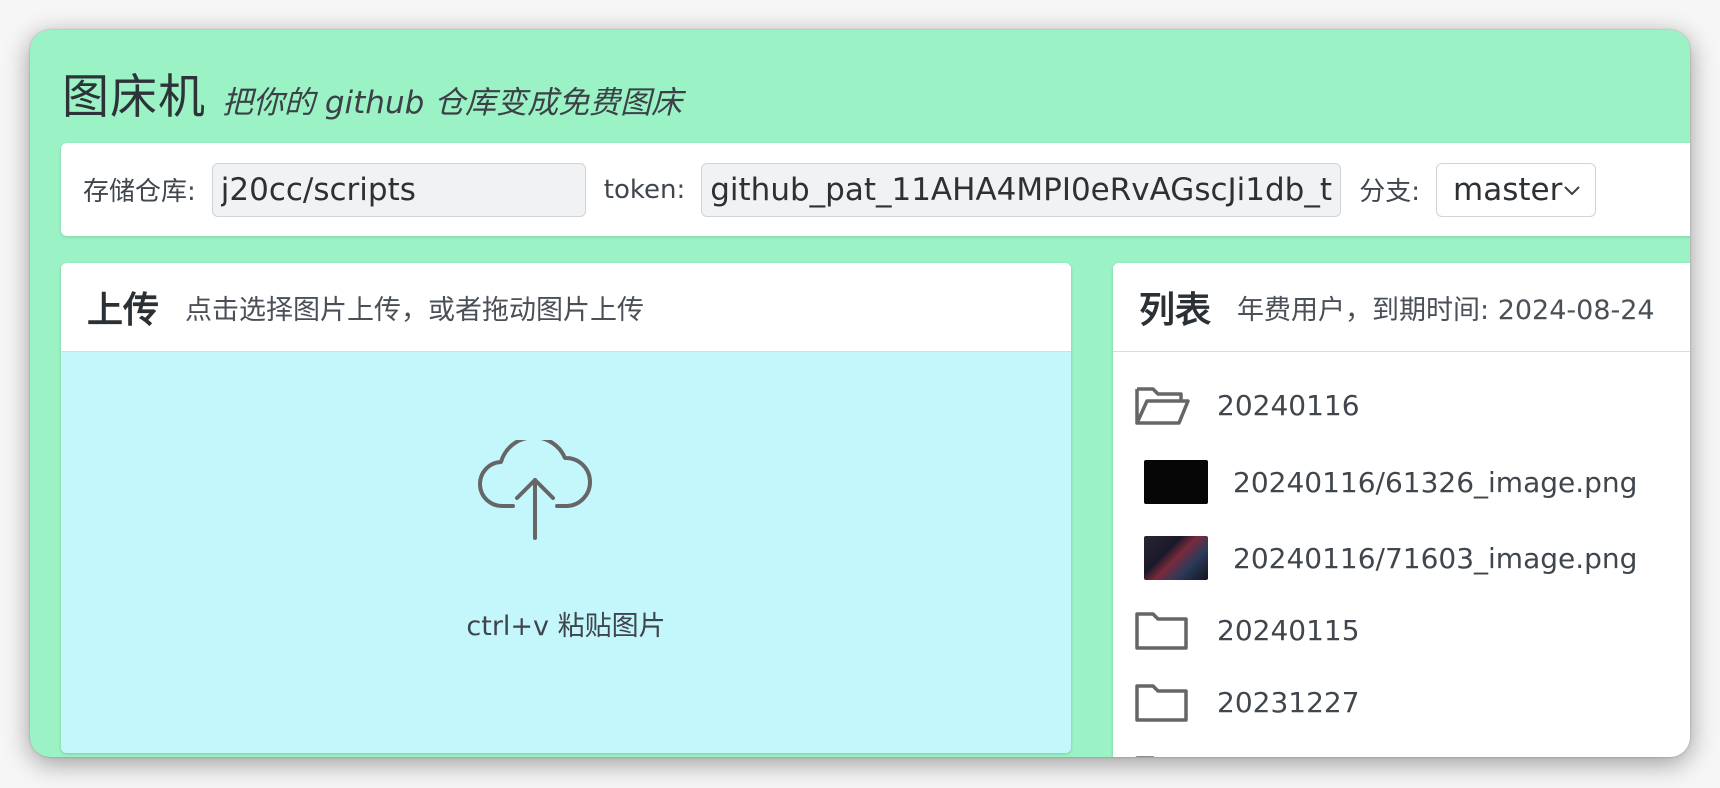  What do you see at coordinates (123, 310) in the screenshot?
I see `upload-title: 上传` at bounding box center [123, 310].